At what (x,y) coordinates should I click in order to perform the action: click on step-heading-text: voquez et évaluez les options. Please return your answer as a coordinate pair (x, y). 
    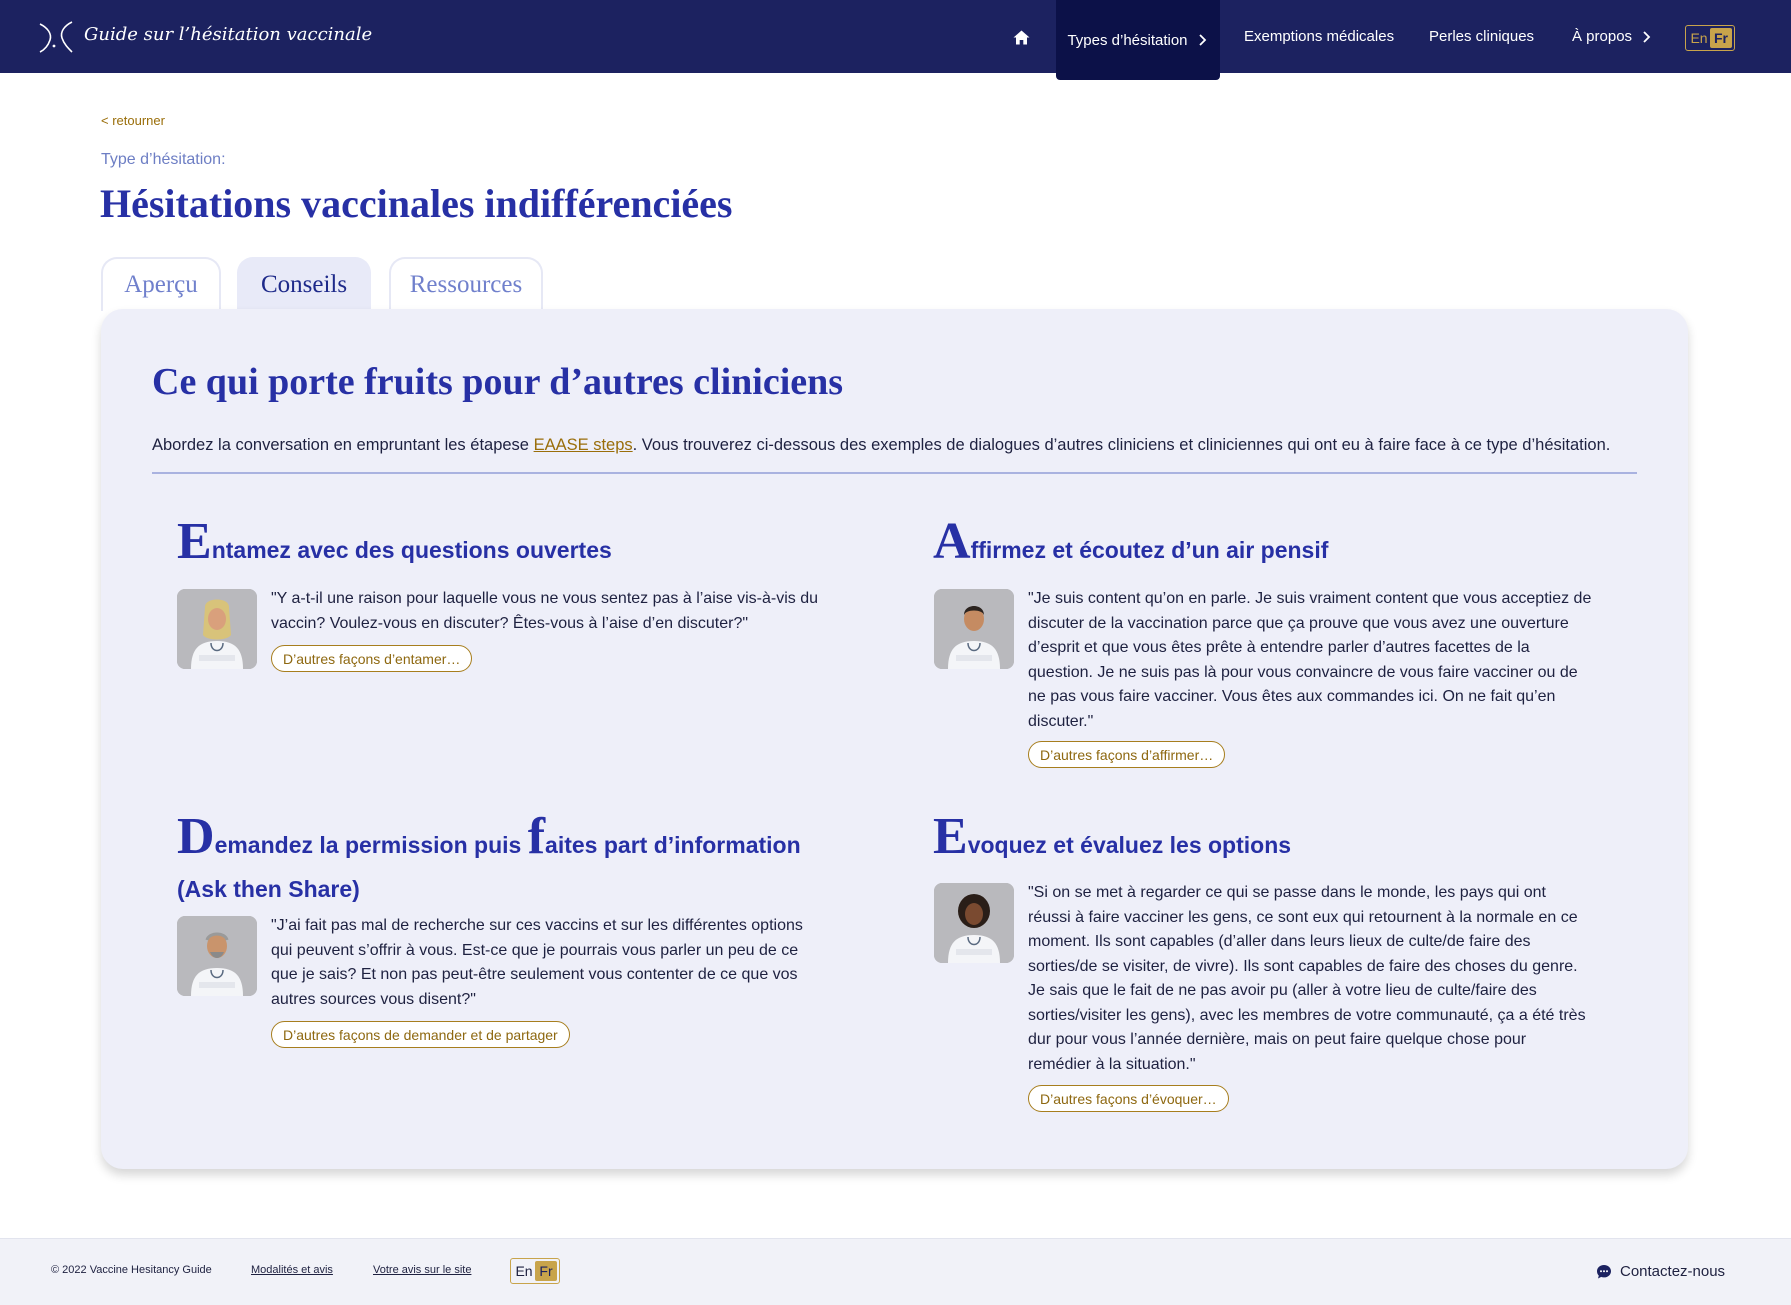
    Looking at the image, I should click on (1129, 845).